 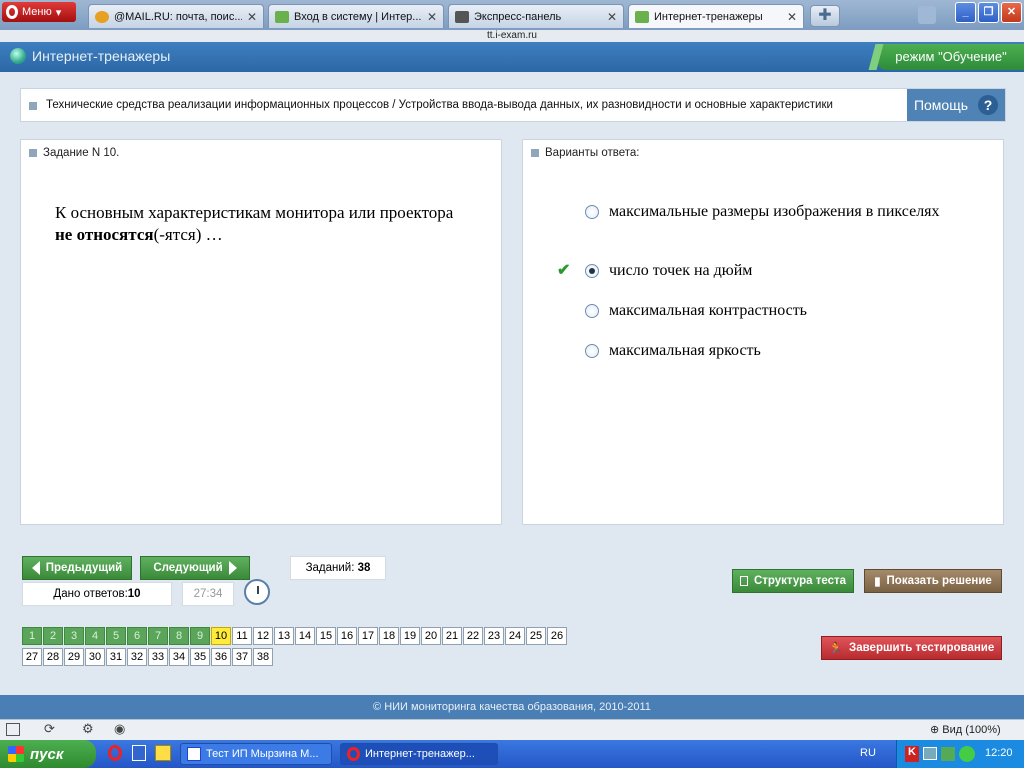 I want to click on language-indicator: RU, so click(x=868, y=753).